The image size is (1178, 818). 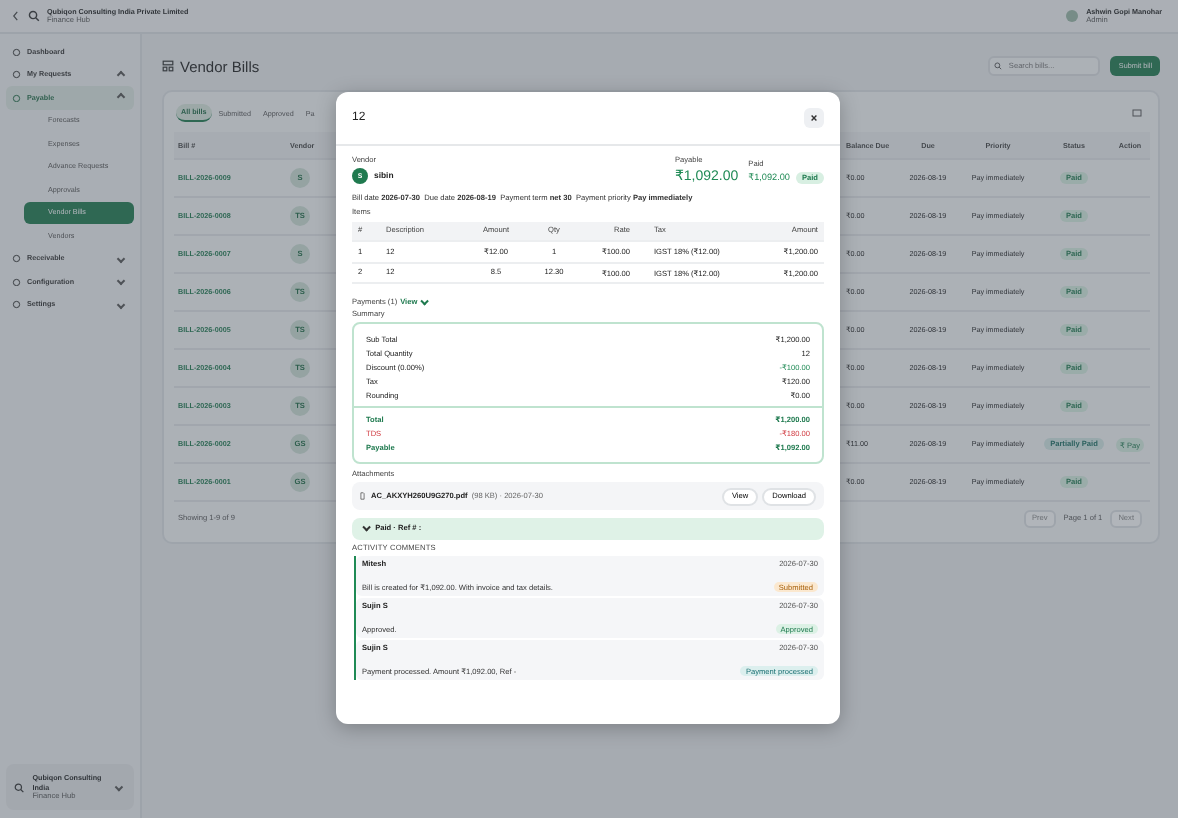 I want to click on close-button, so click(x=814, y=118).